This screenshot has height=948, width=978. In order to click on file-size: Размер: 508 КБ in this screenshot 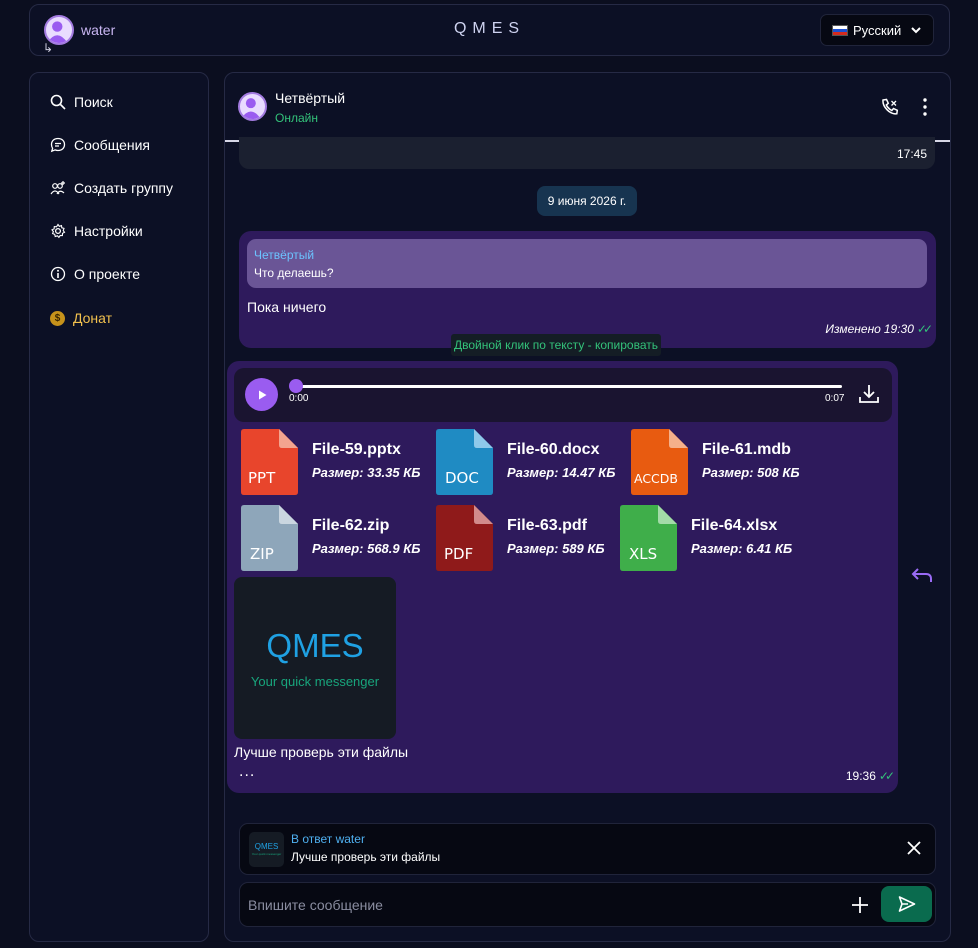, I will do `click(751, 472)`.